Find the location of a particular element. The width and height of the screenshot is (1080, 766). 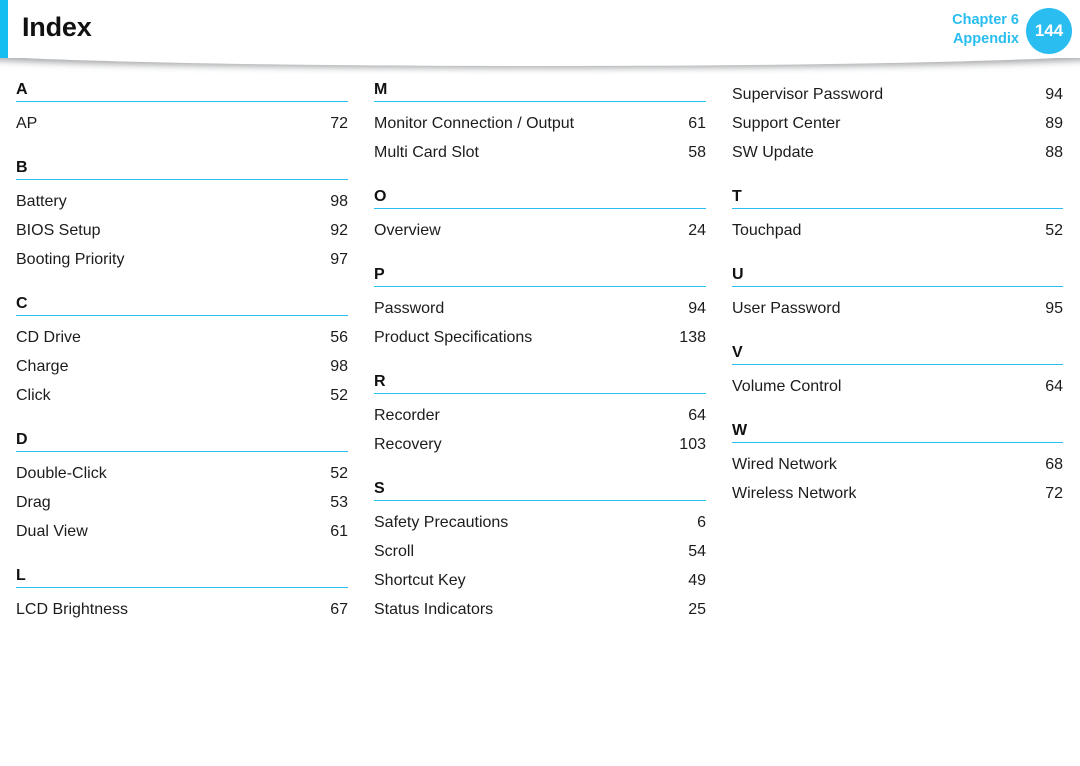

header-divider-shadow is located at coordinates (540, 66).